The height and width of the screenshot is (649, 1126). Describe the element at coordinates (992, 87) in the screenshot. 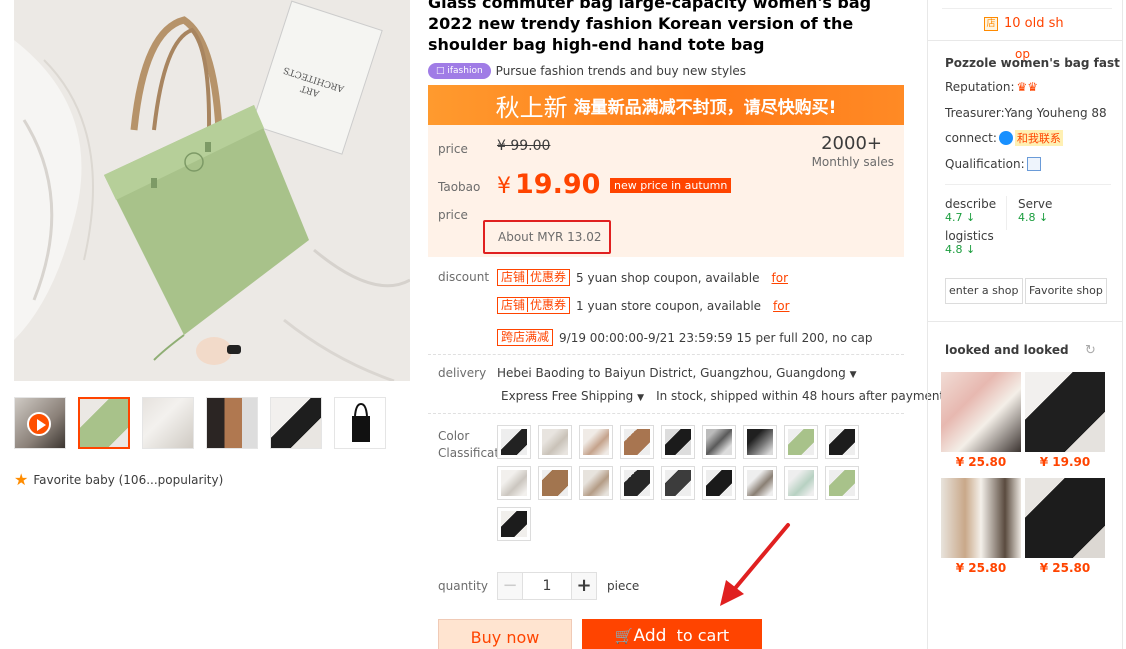

I see `shop-reputation: Reputation: ♛♛` at that location.